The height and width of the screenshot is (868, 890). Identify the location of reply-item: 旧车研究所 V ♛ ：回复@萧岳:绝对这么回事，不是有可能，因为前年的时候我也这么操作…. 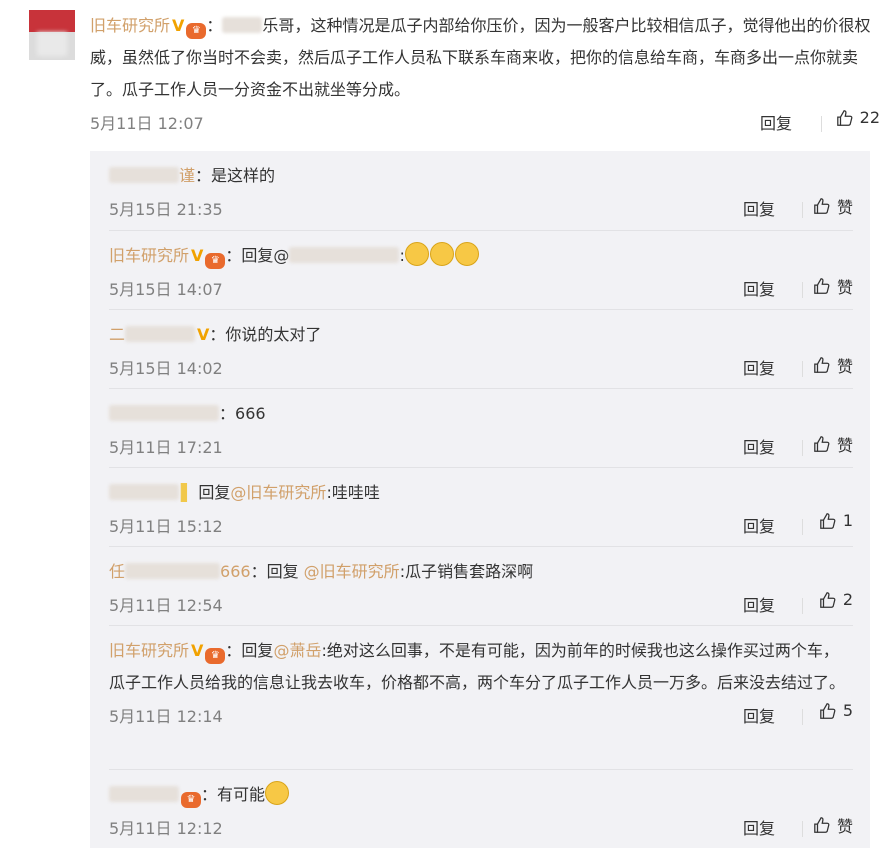
(481, 698).